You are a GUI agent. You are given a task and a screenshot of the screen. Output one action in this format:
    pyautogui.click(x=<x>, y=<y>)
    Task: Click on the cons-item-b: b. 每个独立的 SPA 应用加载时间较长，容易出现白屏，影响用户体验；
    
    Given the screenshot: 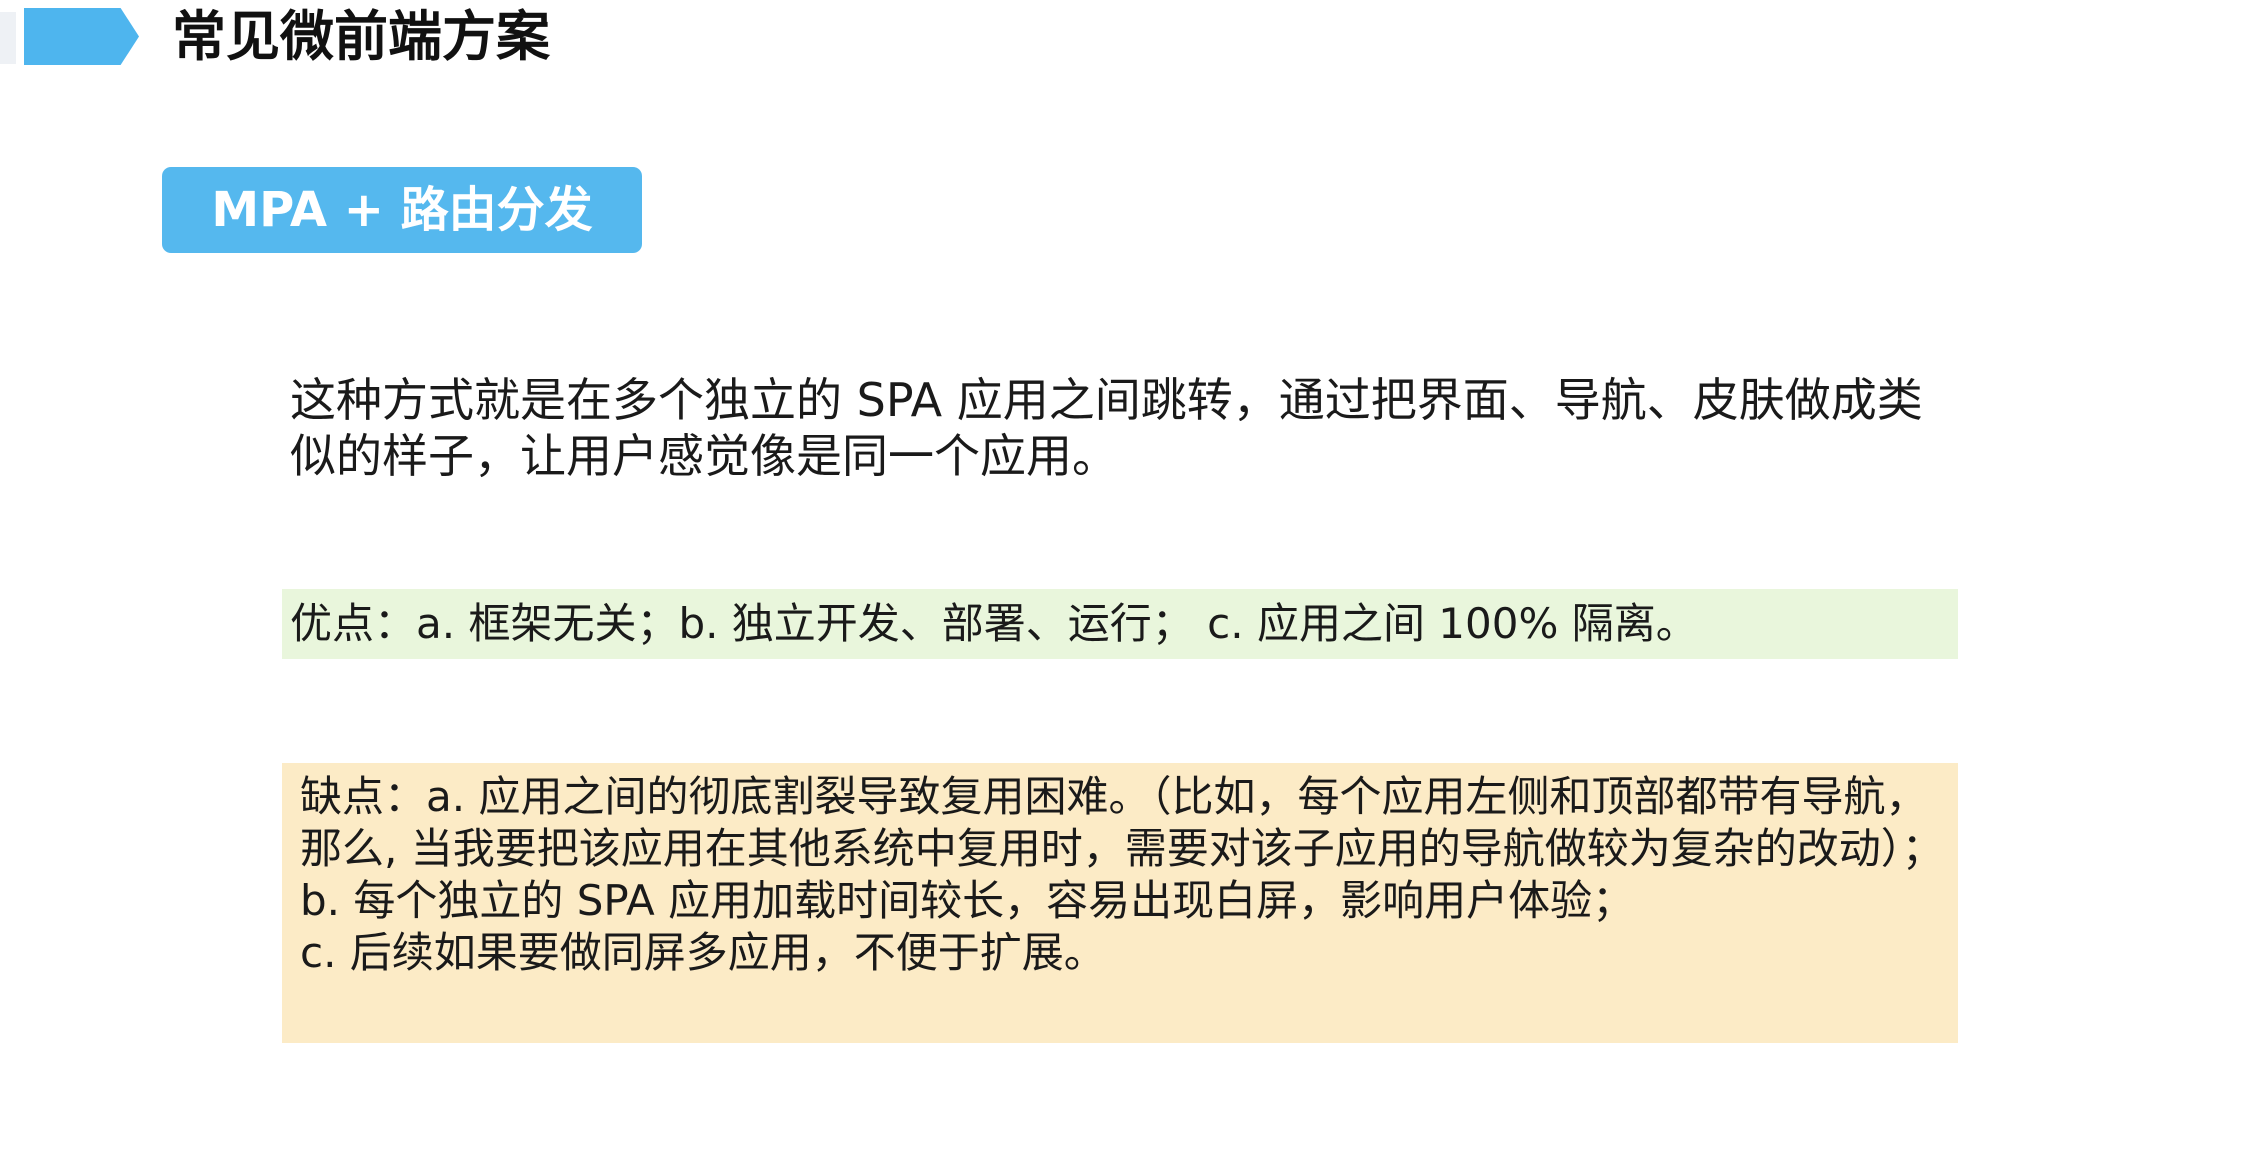 What is the action you would take?
    pyautogui.click(x=967, y=900)
    